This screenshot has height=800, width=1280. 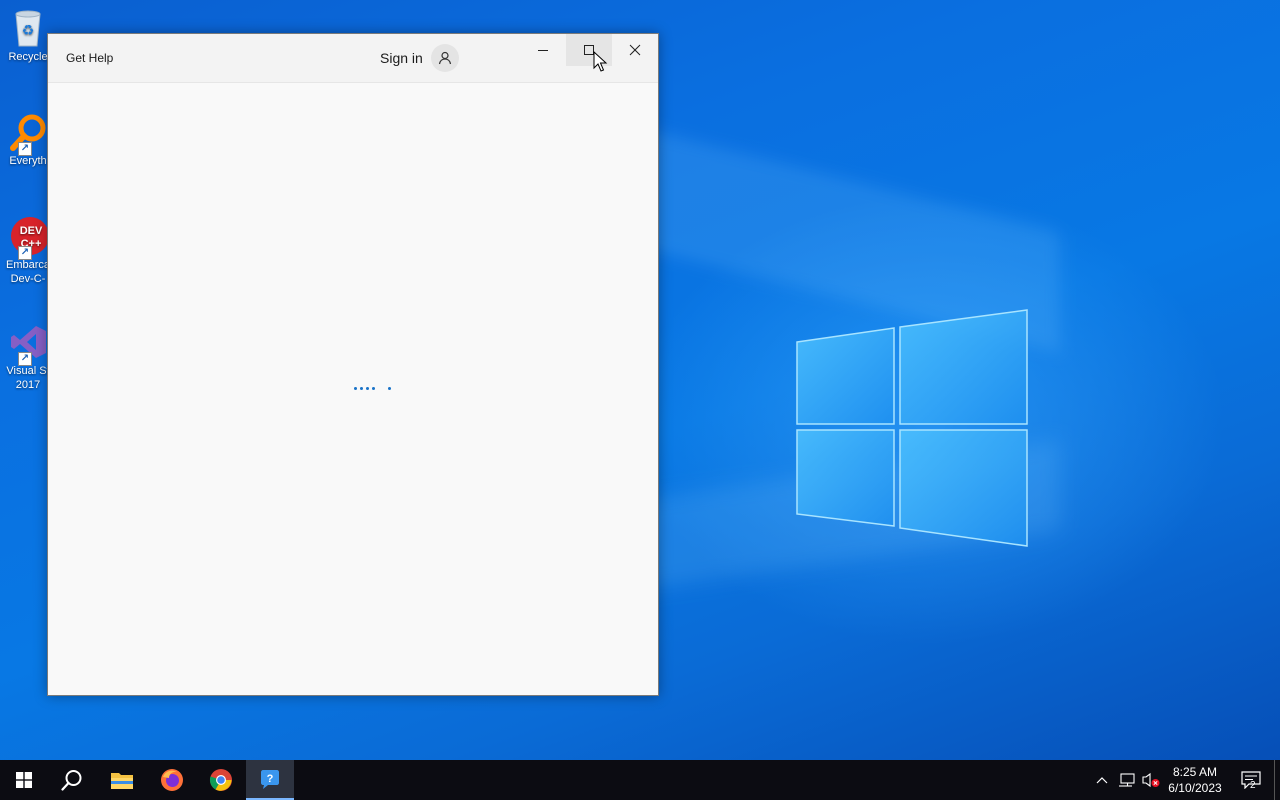 I want to click on folder-icon, so click(x=122, y=781).